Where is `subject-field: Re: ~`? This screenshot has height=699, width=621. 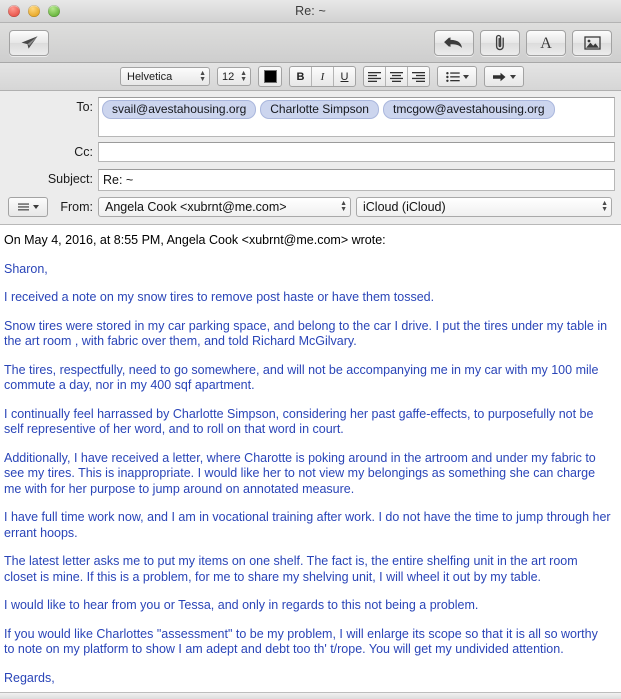 subject-field: Re: ~ is located at coordinates (356, 180).